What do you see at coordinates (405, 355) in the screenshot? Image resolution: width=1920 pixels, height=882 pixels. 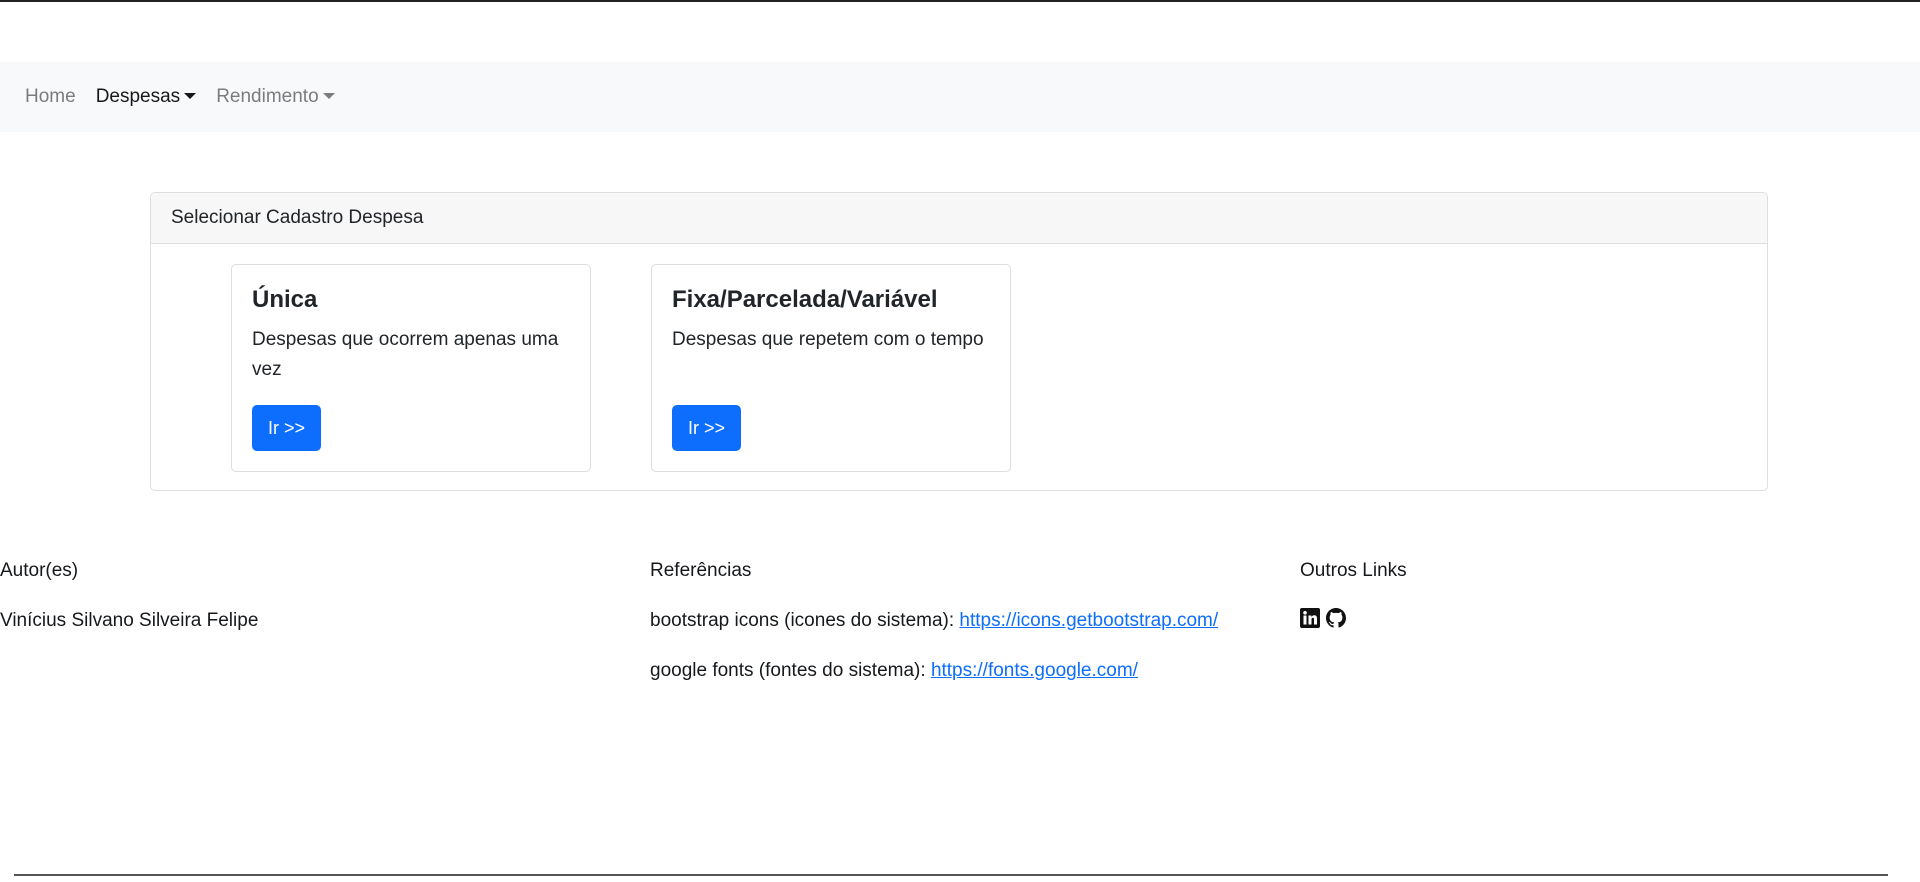 I see `card-text: Despesas que ocorrem apenas uma vez` at bounding box center [405, 355].